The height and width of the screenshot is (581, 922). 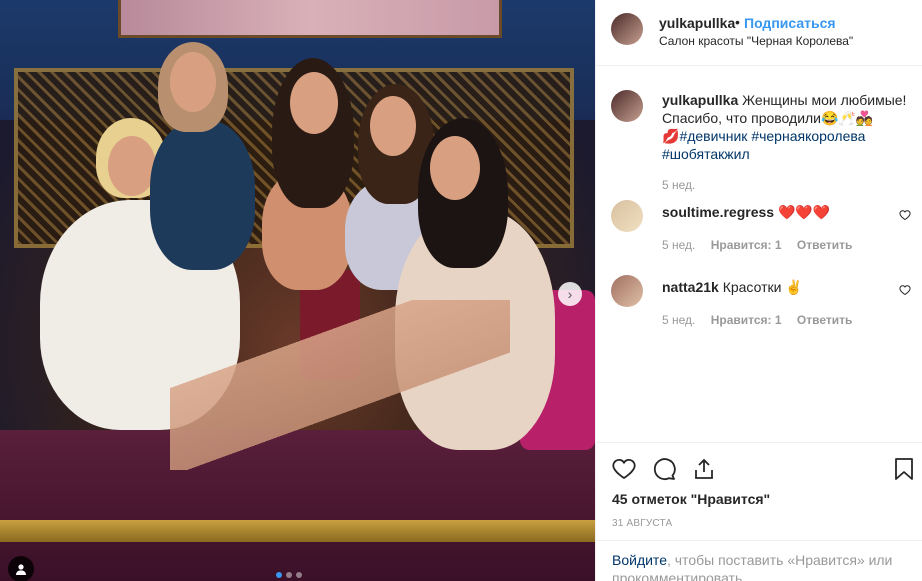 I want to click on comment-text: ❤️❤️❤️, so click(x=802, y=212).